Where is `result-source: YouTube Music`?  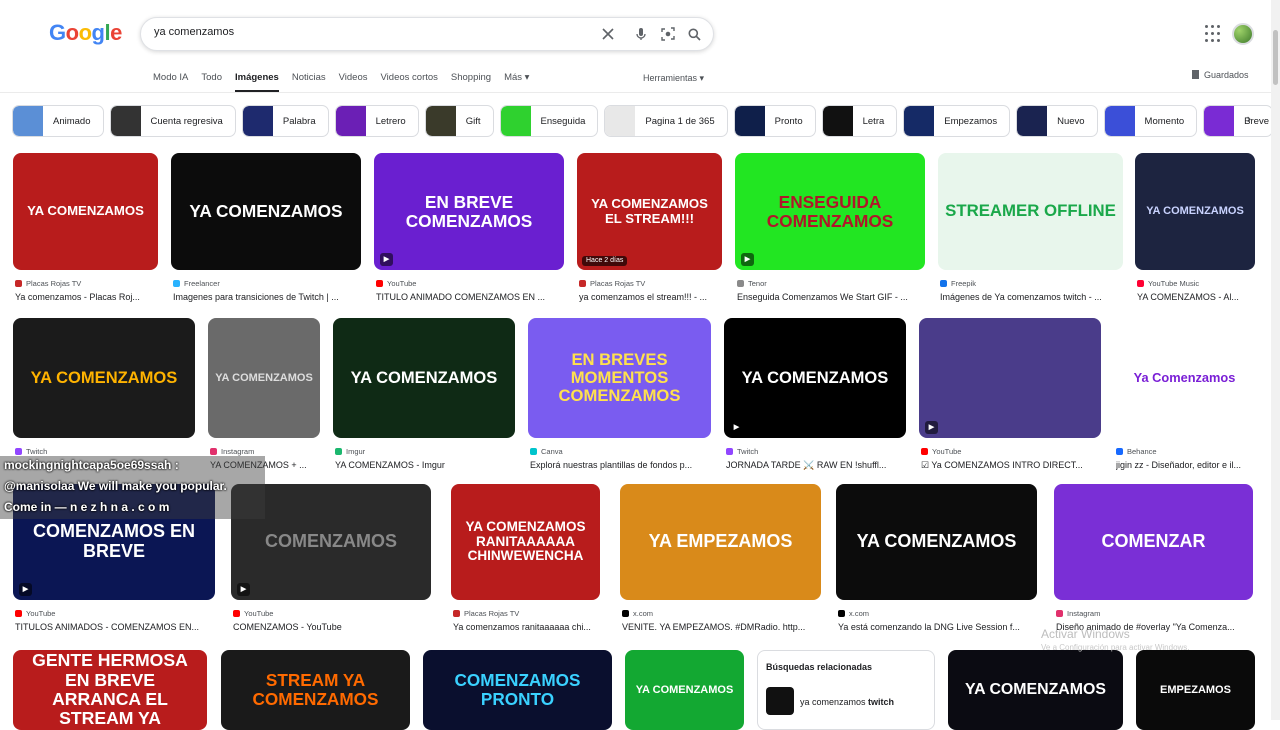 result-source: YouTube Music is located at coordinates (1168, 283).